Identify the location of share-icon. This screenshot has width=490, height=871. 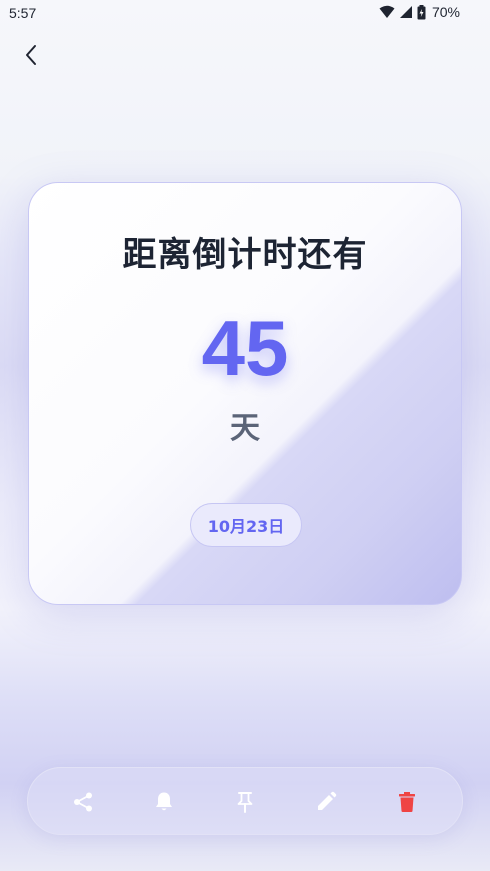
(83, 802).